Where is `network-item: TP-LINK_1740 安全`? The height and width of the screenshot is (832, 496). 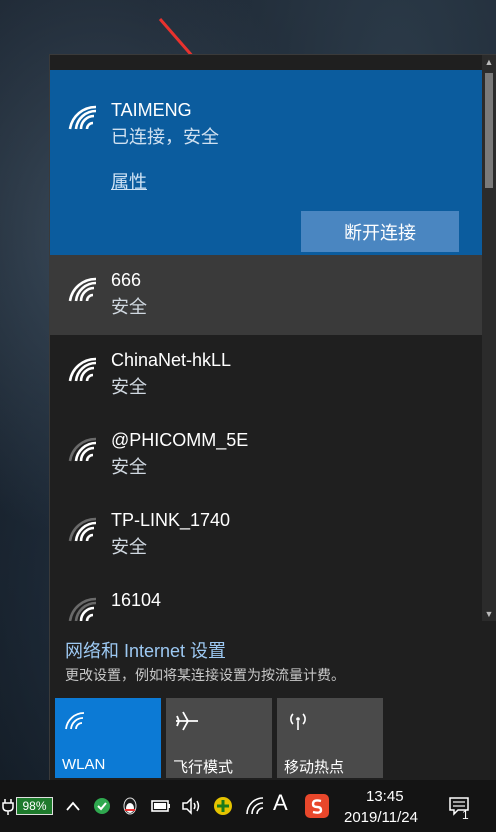 network-item: TP-LINK_1740 安全 is located at coordinates (266, 535).